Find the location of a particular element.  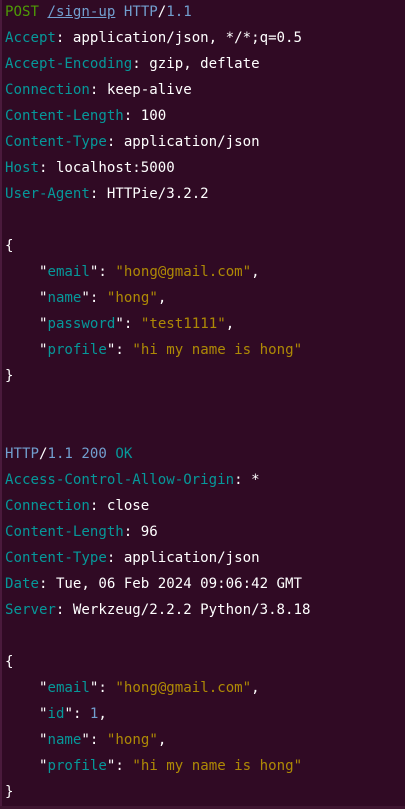

response-header: Server: Werkzeug/2.2.2 Python/3.8.18 is located at coordinates (158, 610).